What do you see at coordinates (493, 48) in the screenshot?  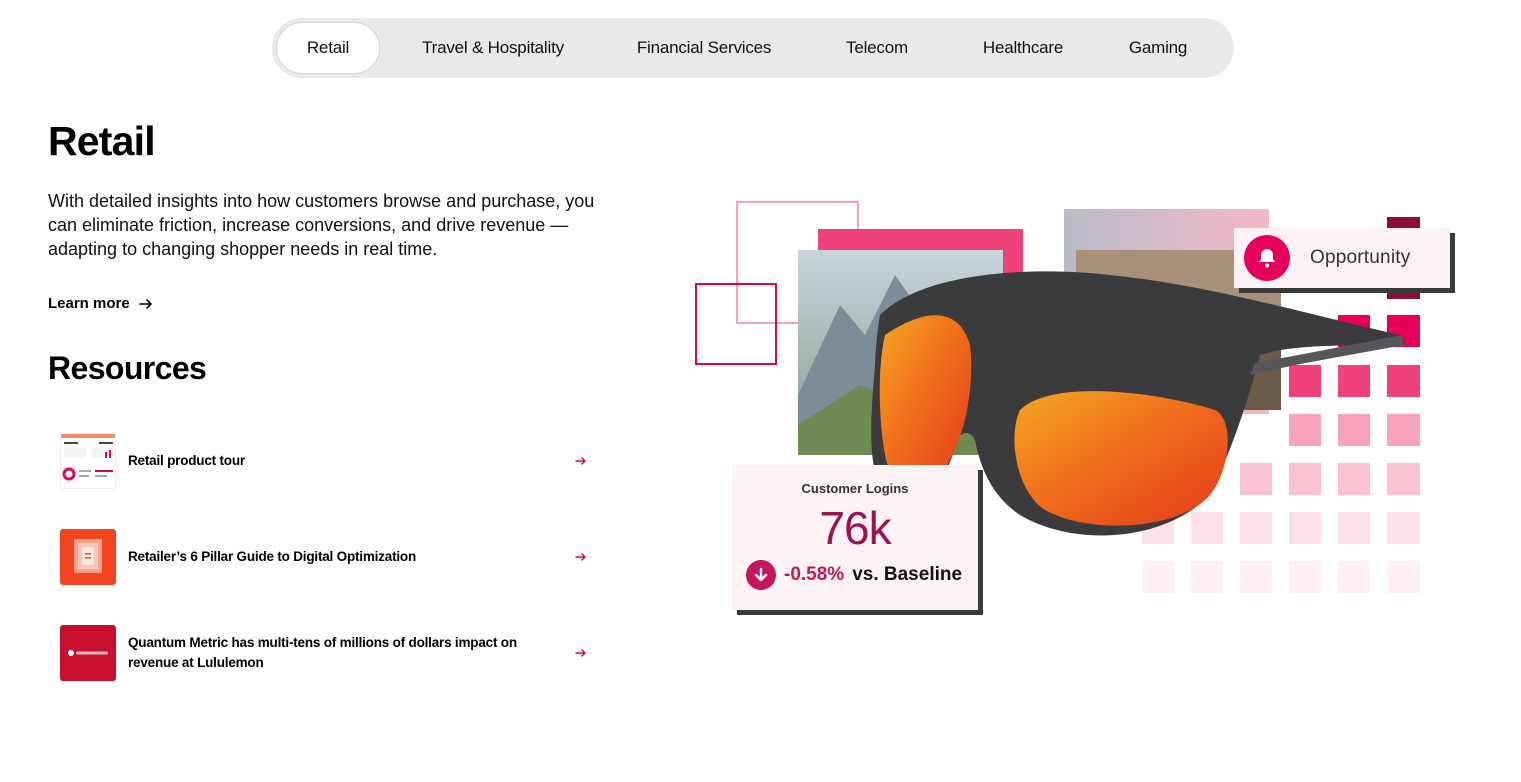 I see `tab-travel-hospitality: Travel & Hospitality` at bounding box center [493, 48].